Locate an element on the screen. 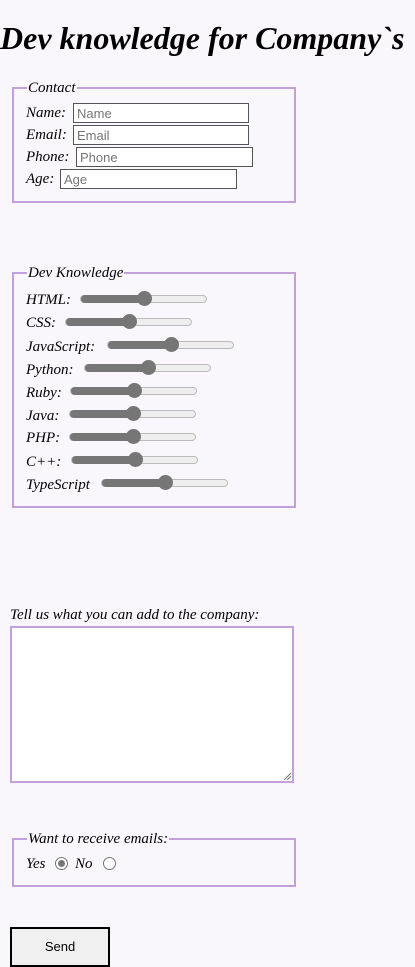 The image size is (415, 967). skill-slider-python is located at coordinates (147, 367).